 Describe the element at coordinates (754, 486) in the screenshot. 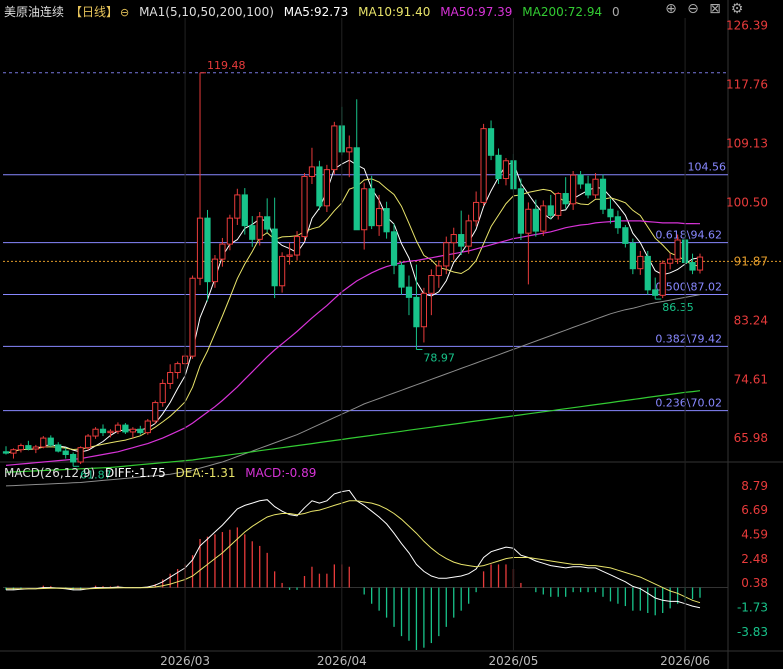

I see `macd-tick-label: 8.79` at that location.